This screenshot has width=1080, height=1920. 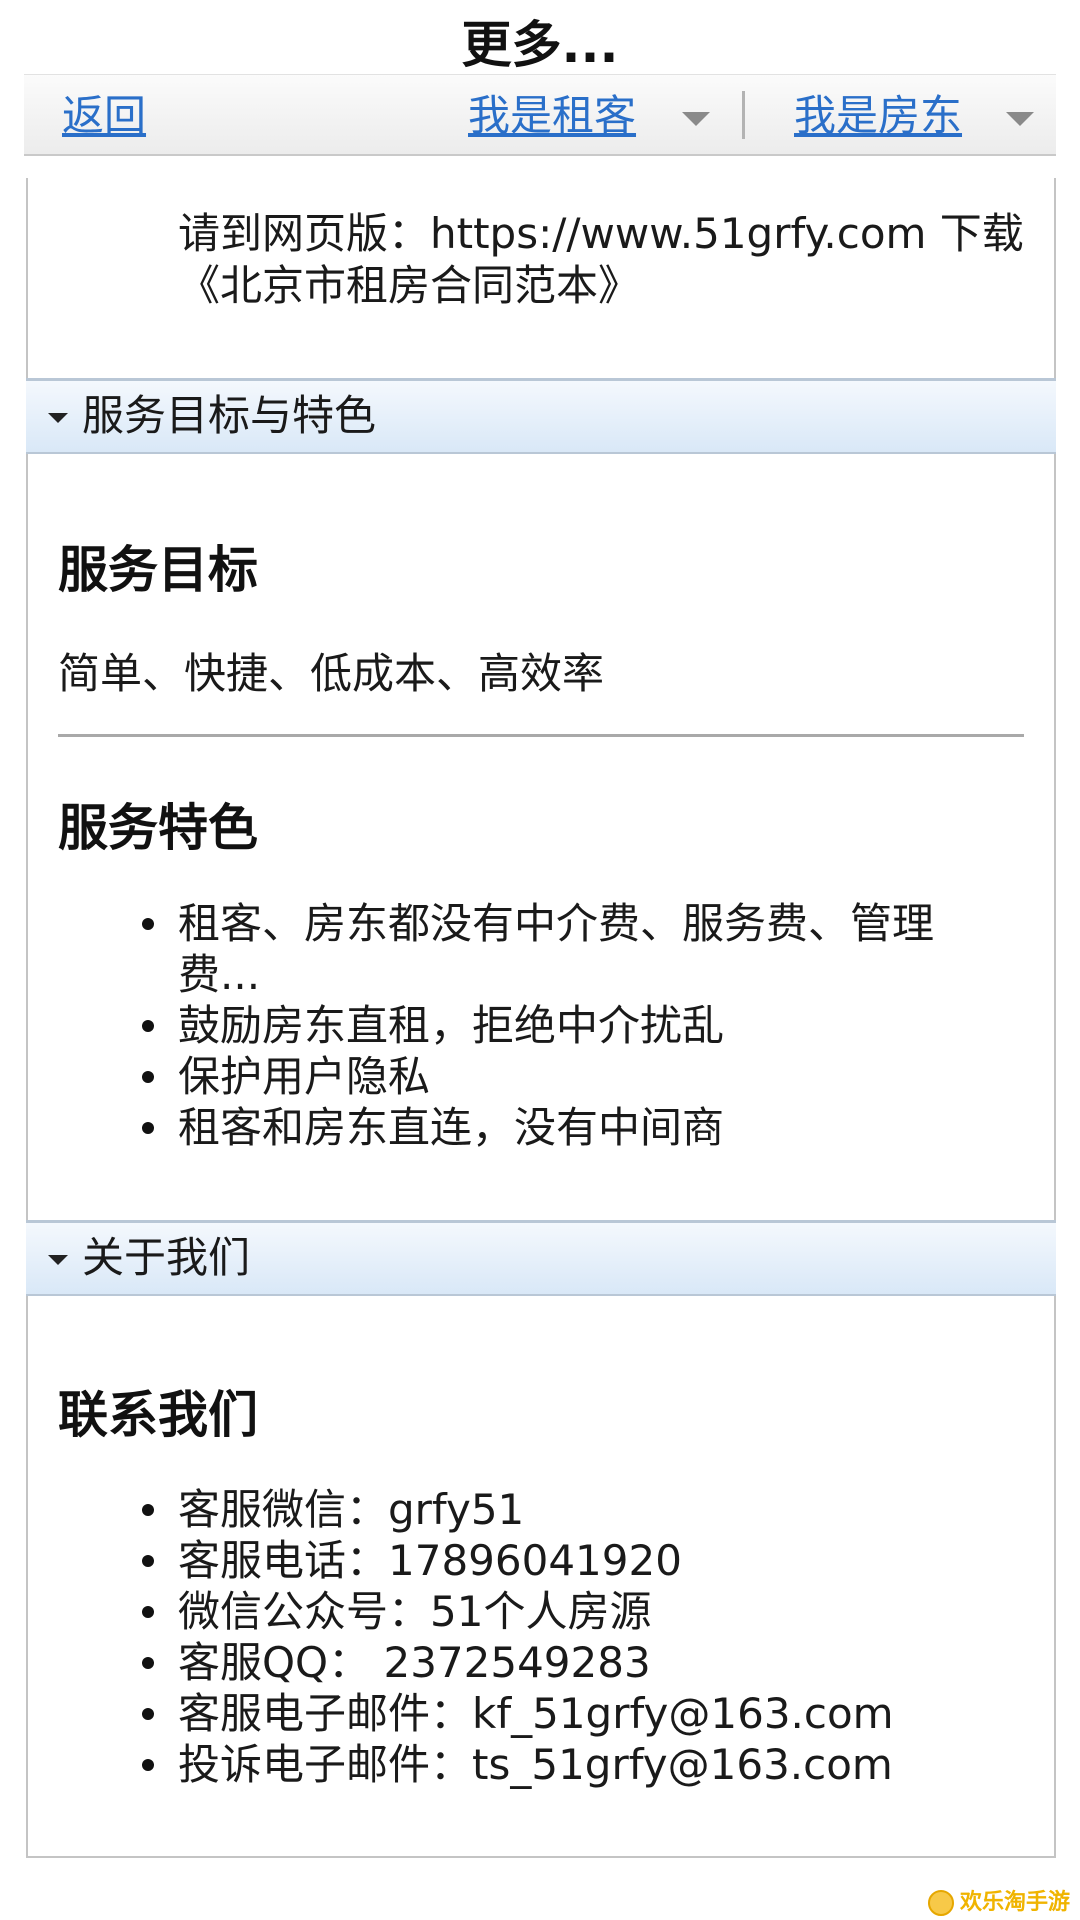 What do you see at coordinates (1020, 119) in the screenshot?
I see `landlord-dropdown-icon` at bounding box center [1020, 119].